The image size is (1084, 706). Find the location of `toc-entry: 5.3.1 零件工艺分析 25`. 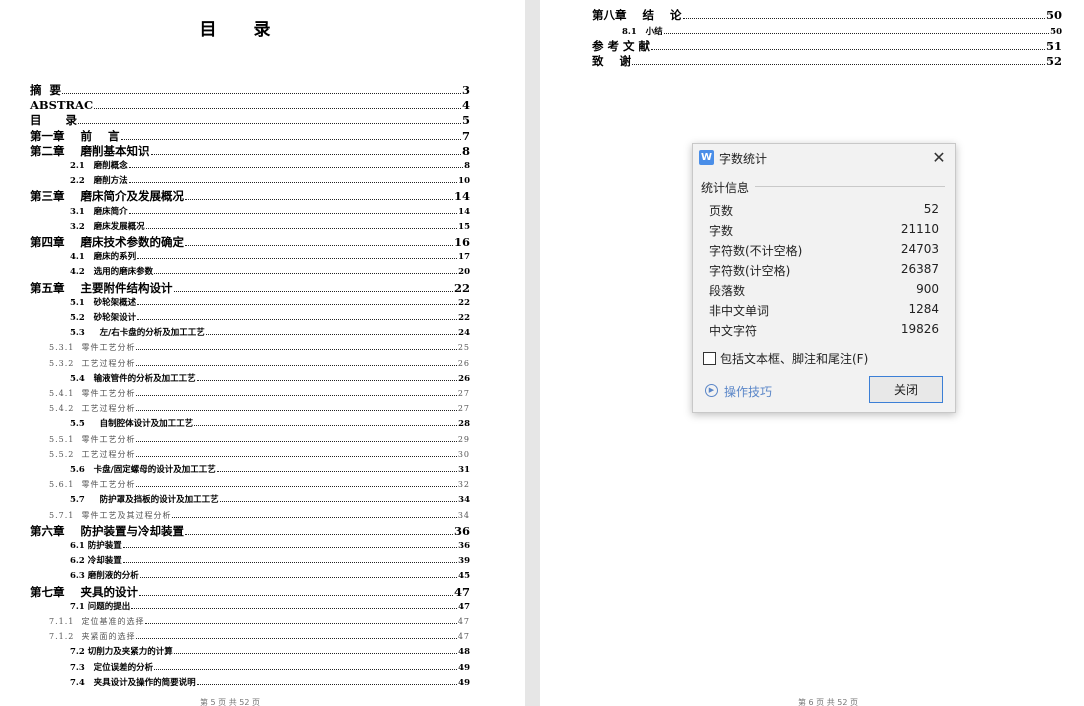

toc-entry: 5.3.1 零件工艺分析 25 is located at coordinates (259, 348).